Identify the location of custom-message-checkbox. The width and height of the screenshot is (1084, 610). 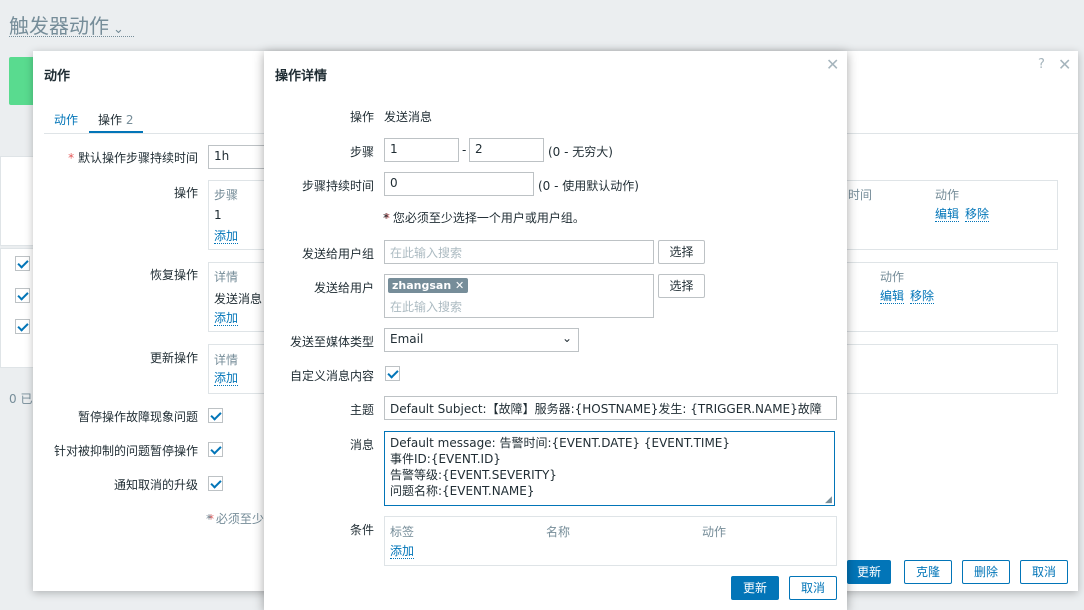
(392, 373).